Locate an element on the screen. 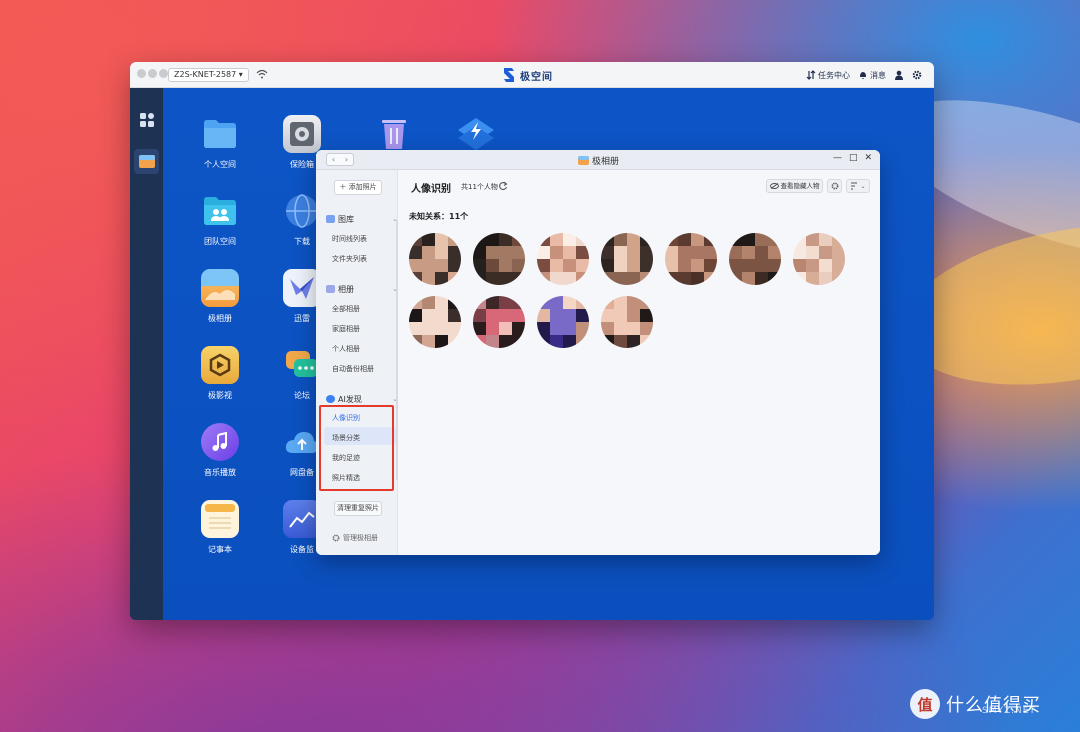  notepad-icon is located at coordinates (220, 519).